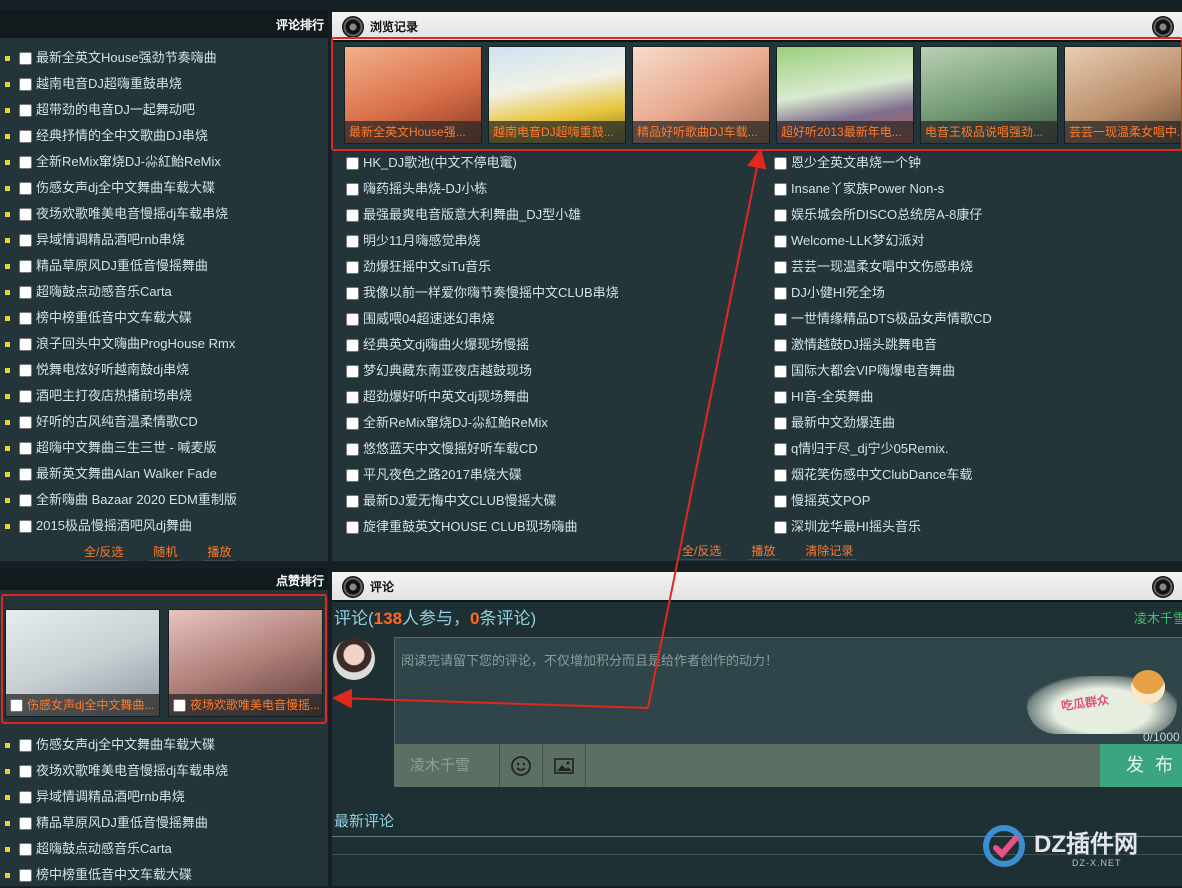 This screenshot has height=888, width=1182. I want to click on song-item: 慢摇英文POP, so click(975, 501).